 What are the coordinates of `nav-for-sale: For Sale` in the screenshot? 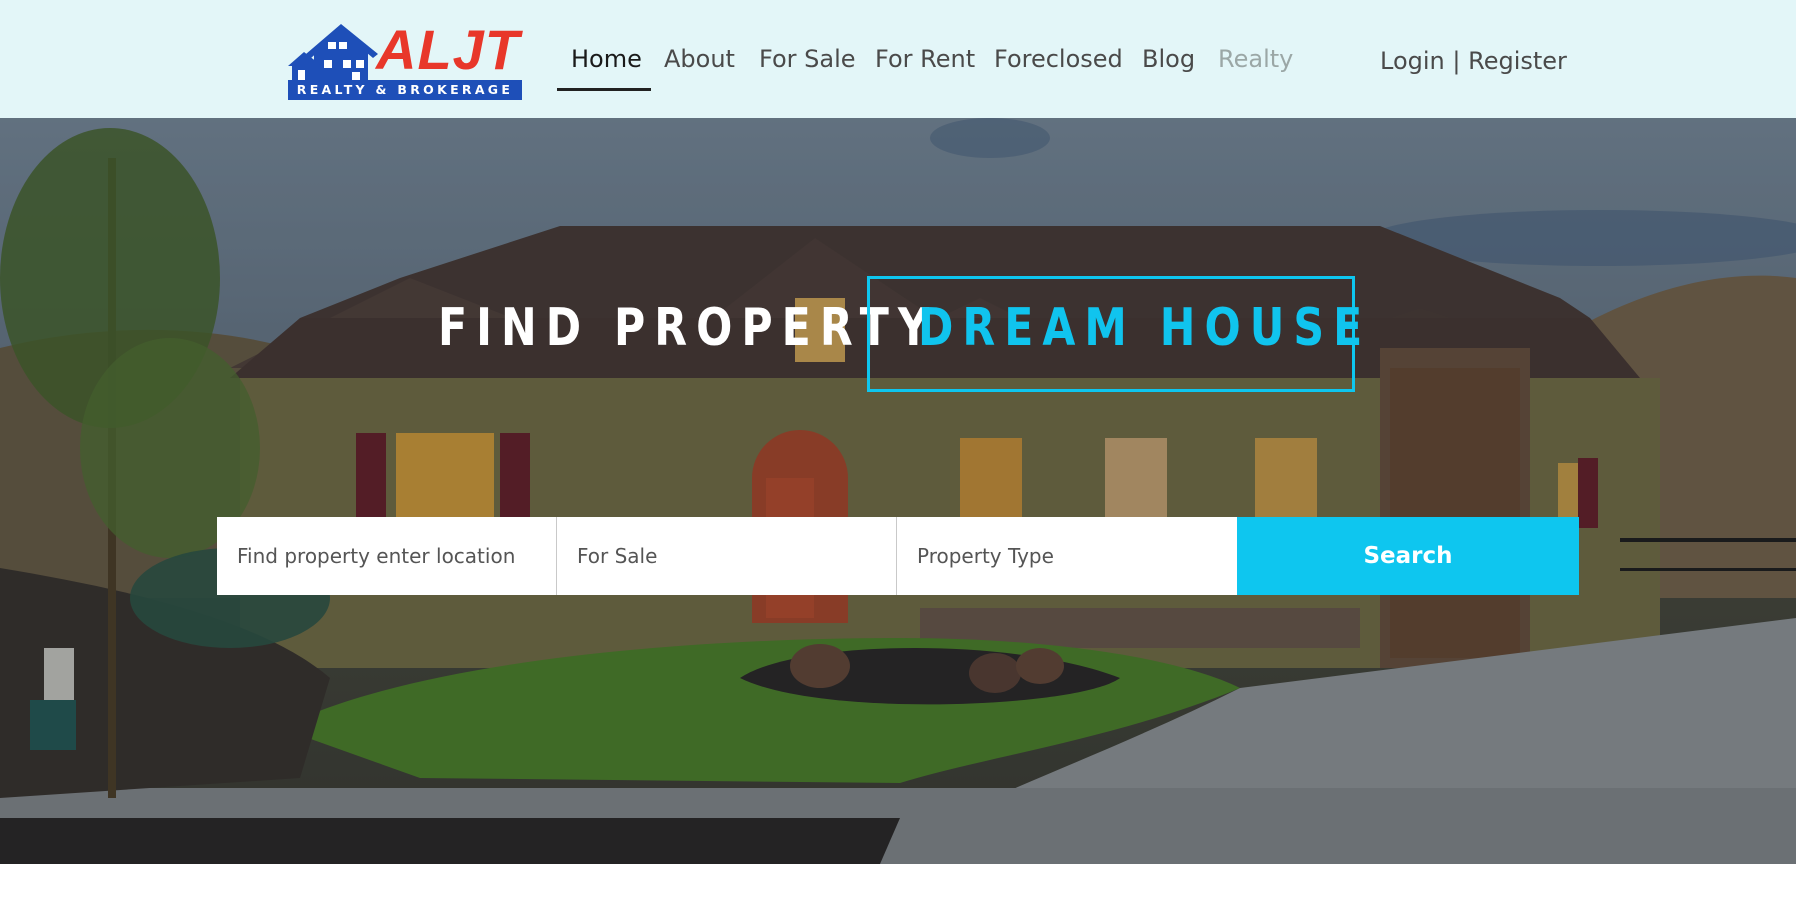 It's located at (807, 59).